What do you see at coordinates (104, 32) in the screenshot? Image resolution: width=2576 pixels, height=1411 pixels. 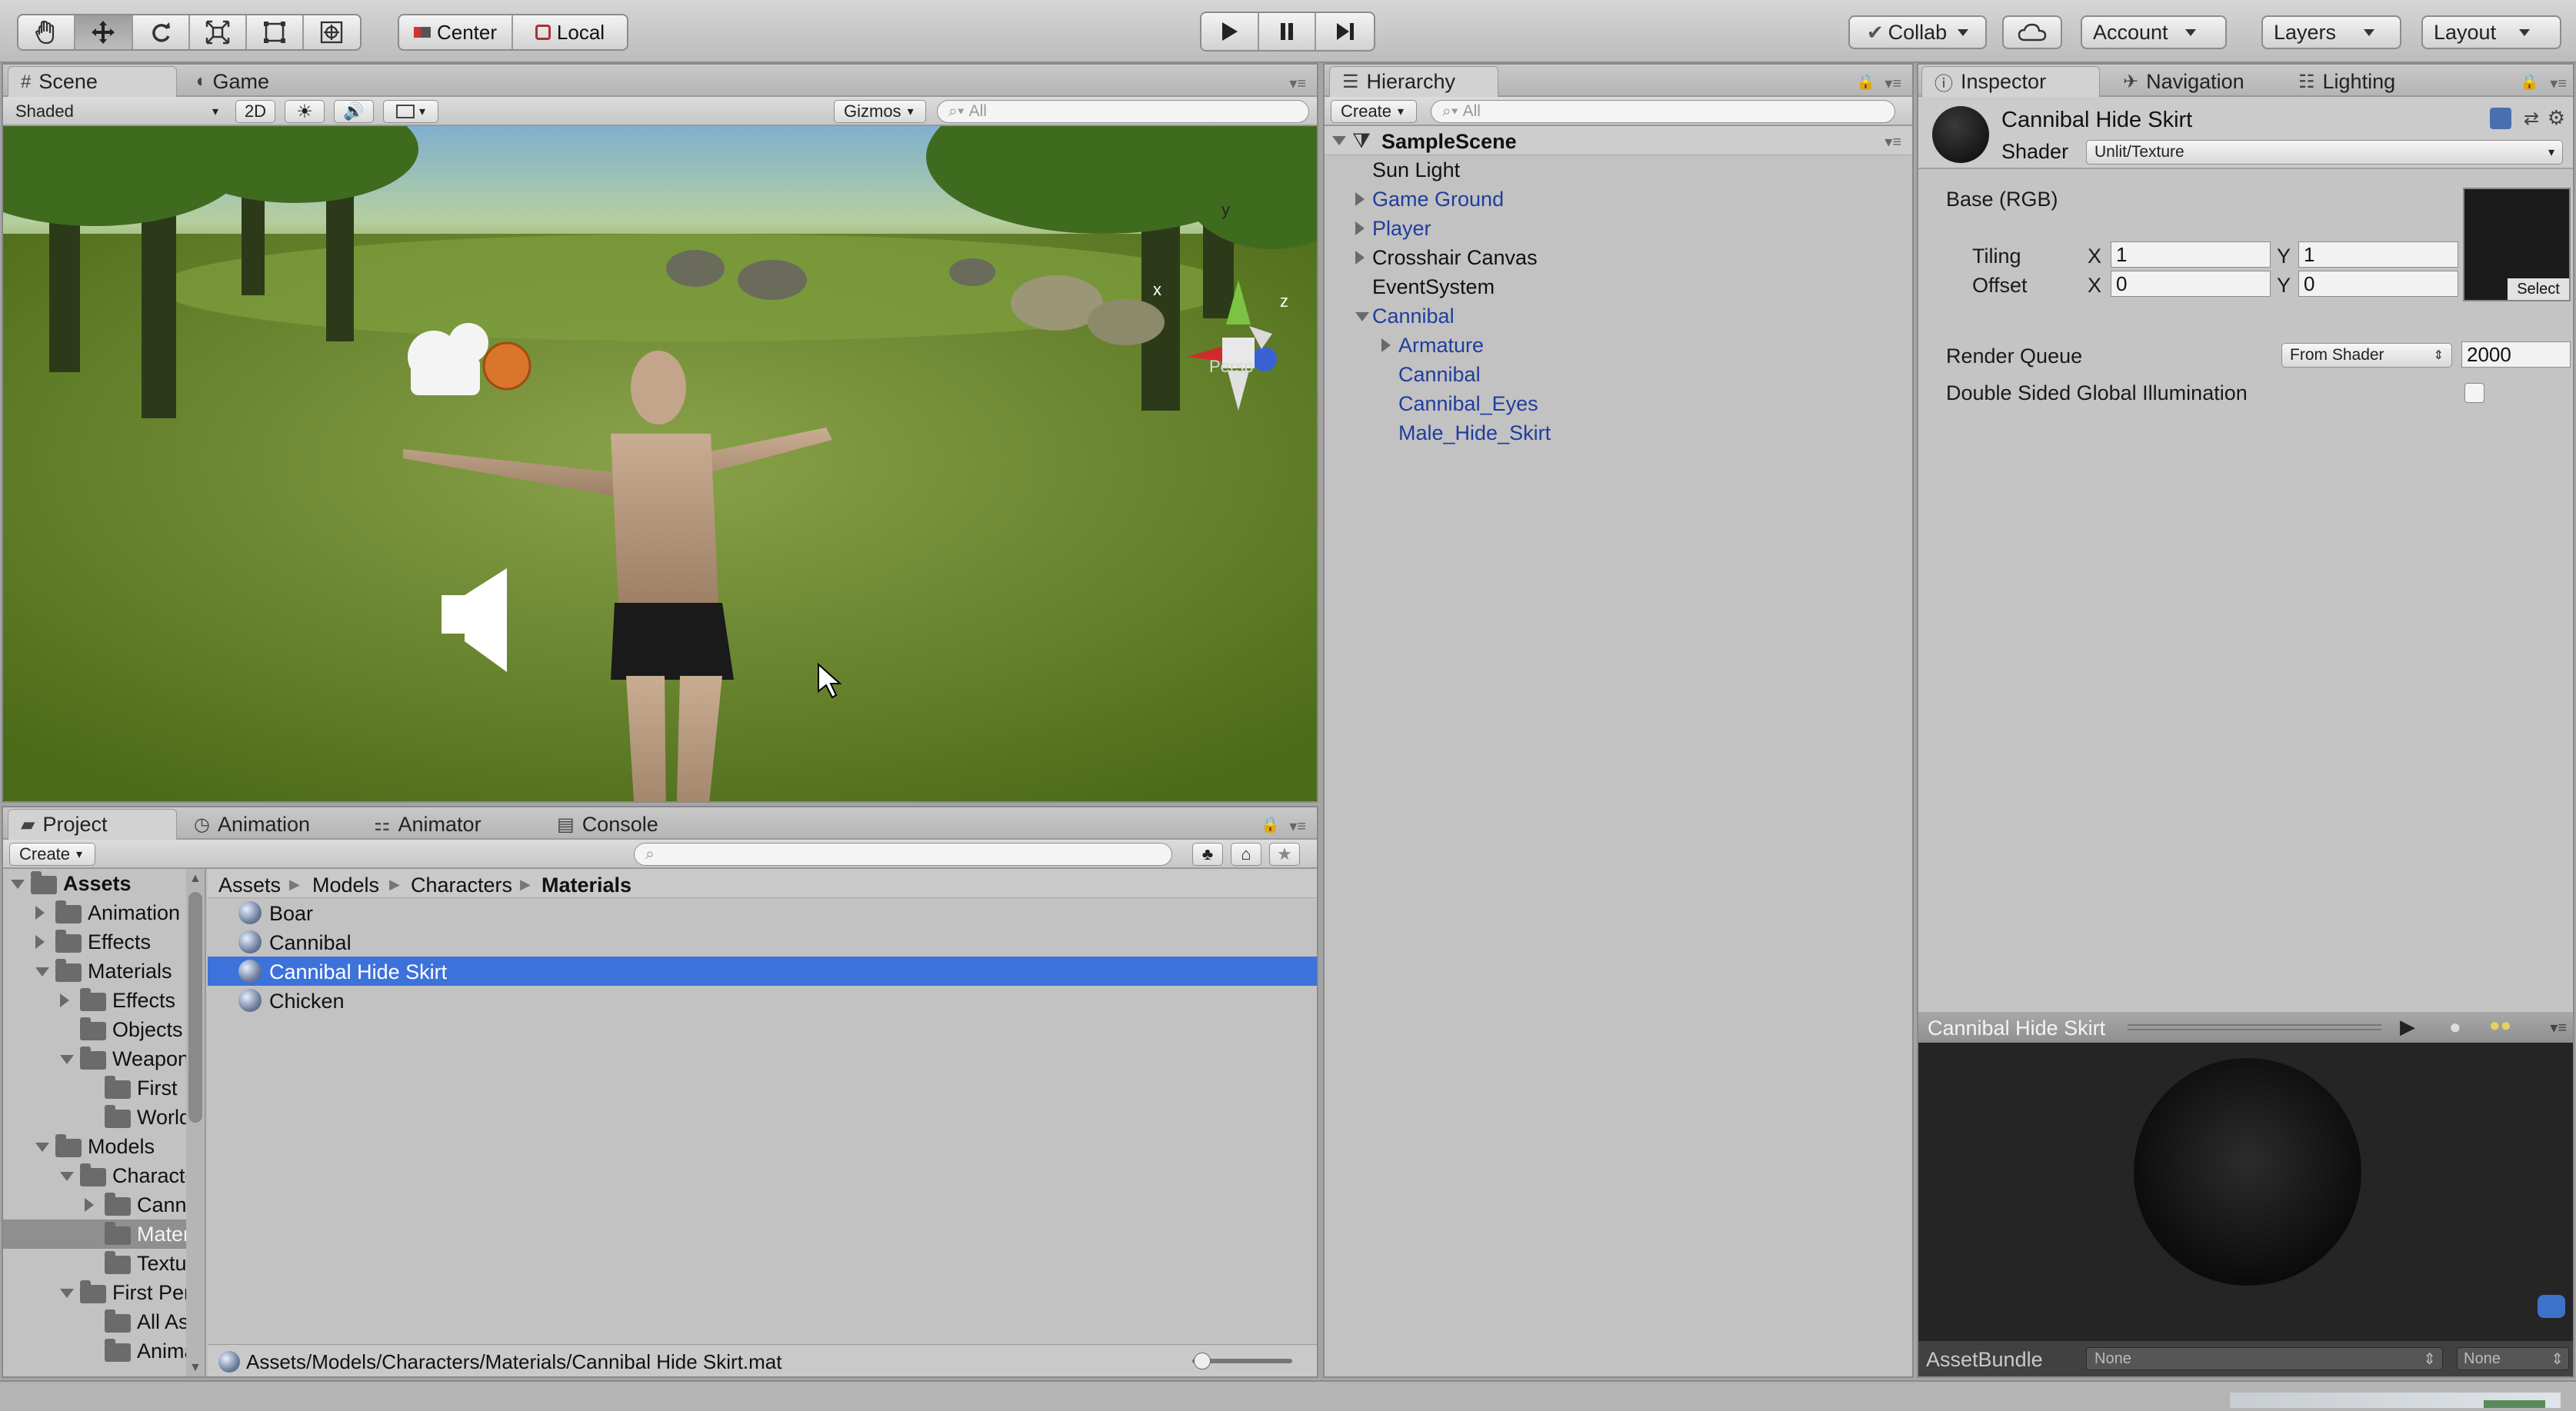 I see `move-tool-icon` at bounding box center [104, 32].